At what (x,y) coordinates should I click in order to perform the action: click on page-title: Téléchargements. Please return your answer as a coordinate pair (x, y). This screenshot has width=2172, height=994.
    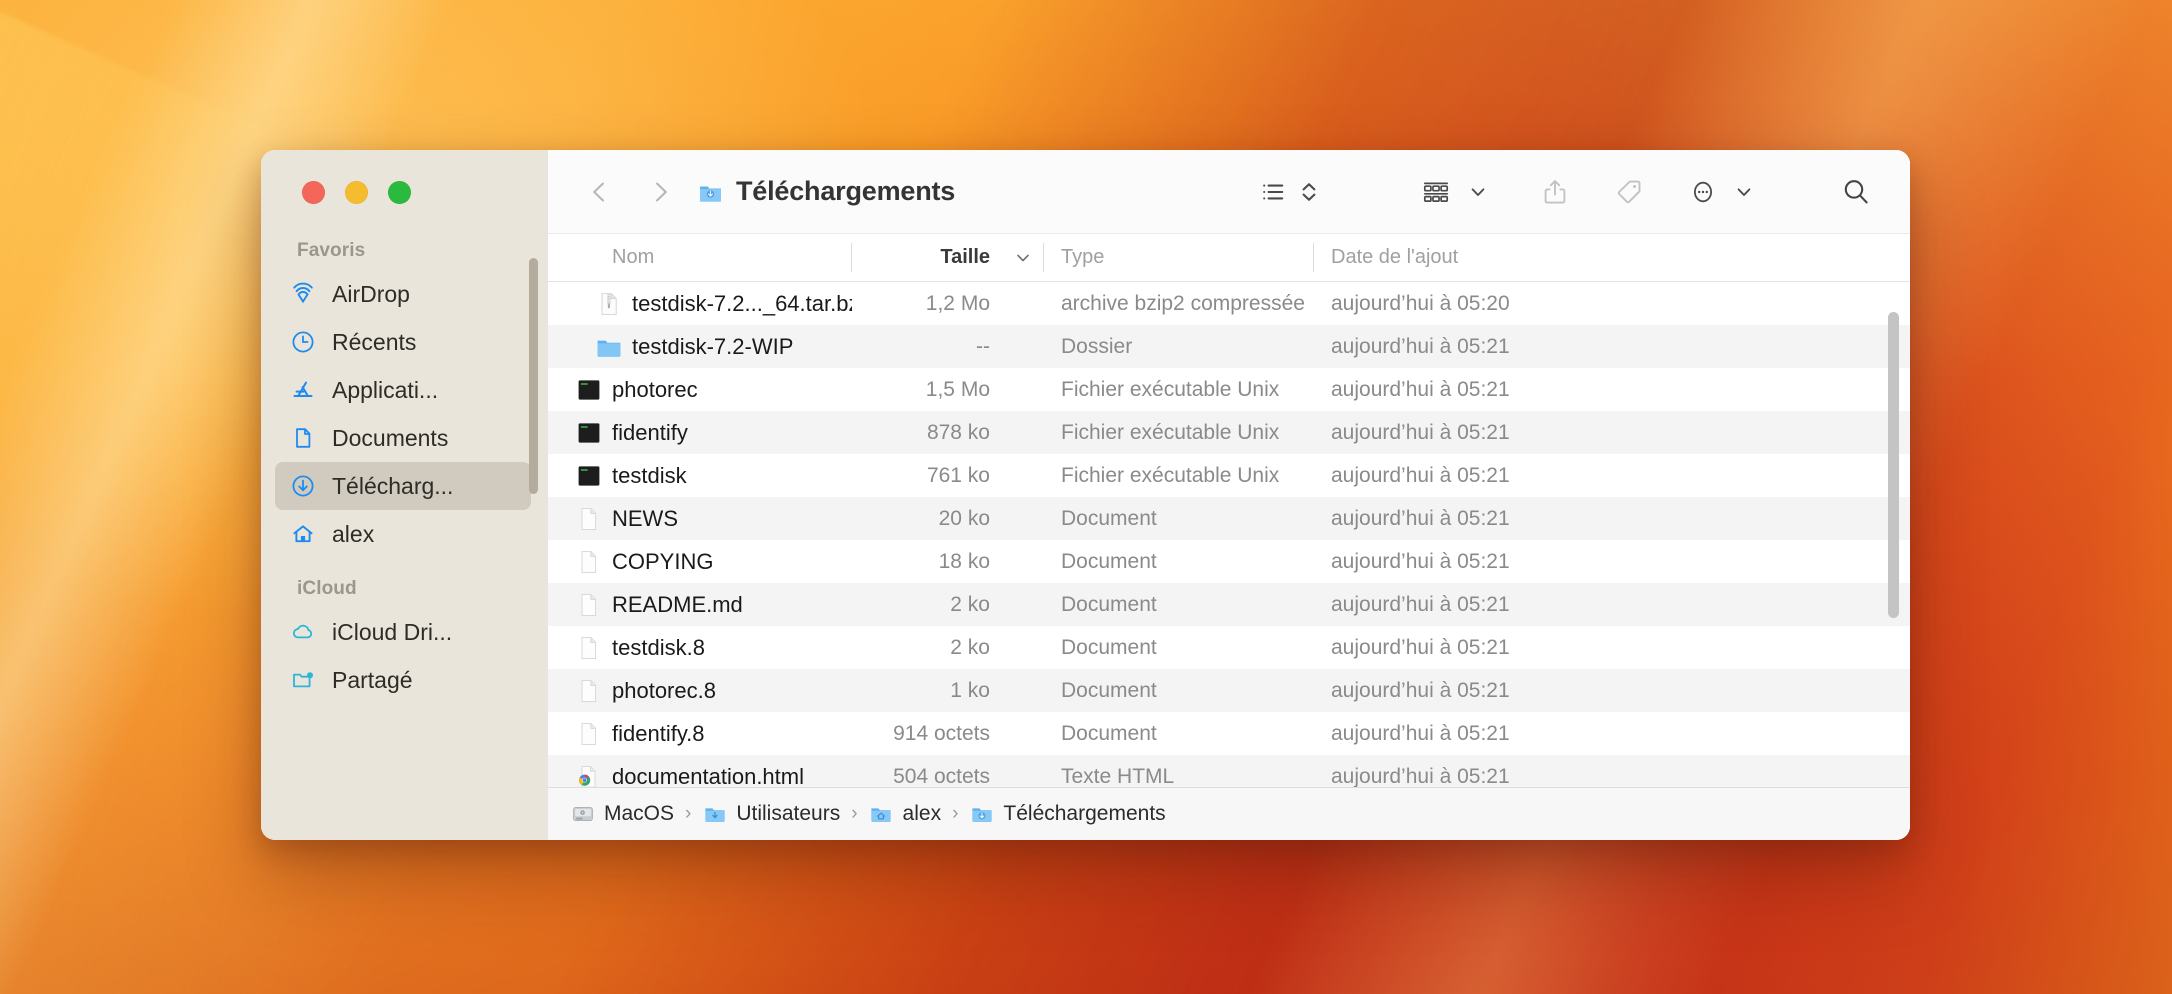
    Looking at the image, I should click on (846, 191).